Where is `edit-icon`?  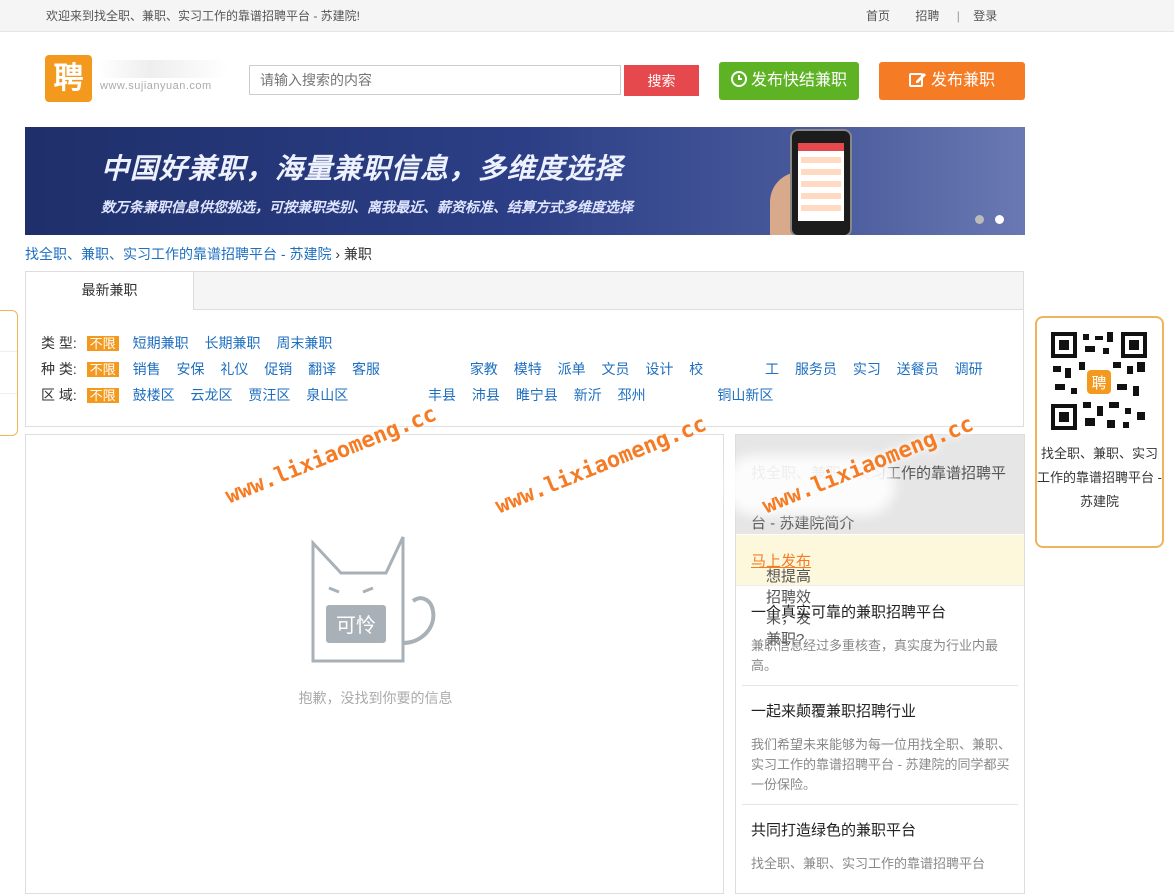
edit-icon is located at coordinates (917, 81).